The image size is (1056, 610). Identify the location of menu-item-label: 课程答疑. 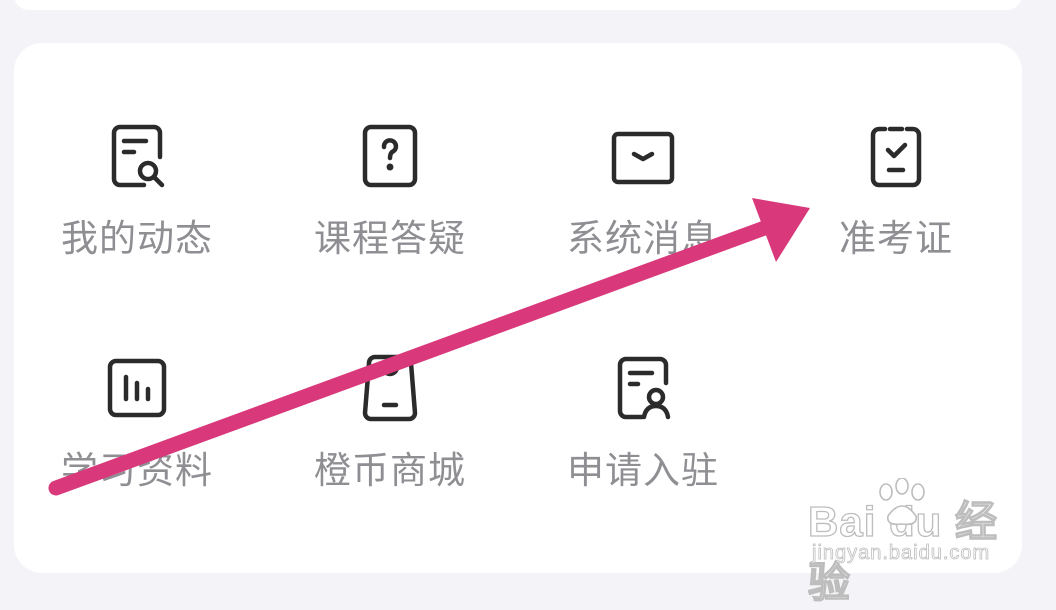
(390, 238).